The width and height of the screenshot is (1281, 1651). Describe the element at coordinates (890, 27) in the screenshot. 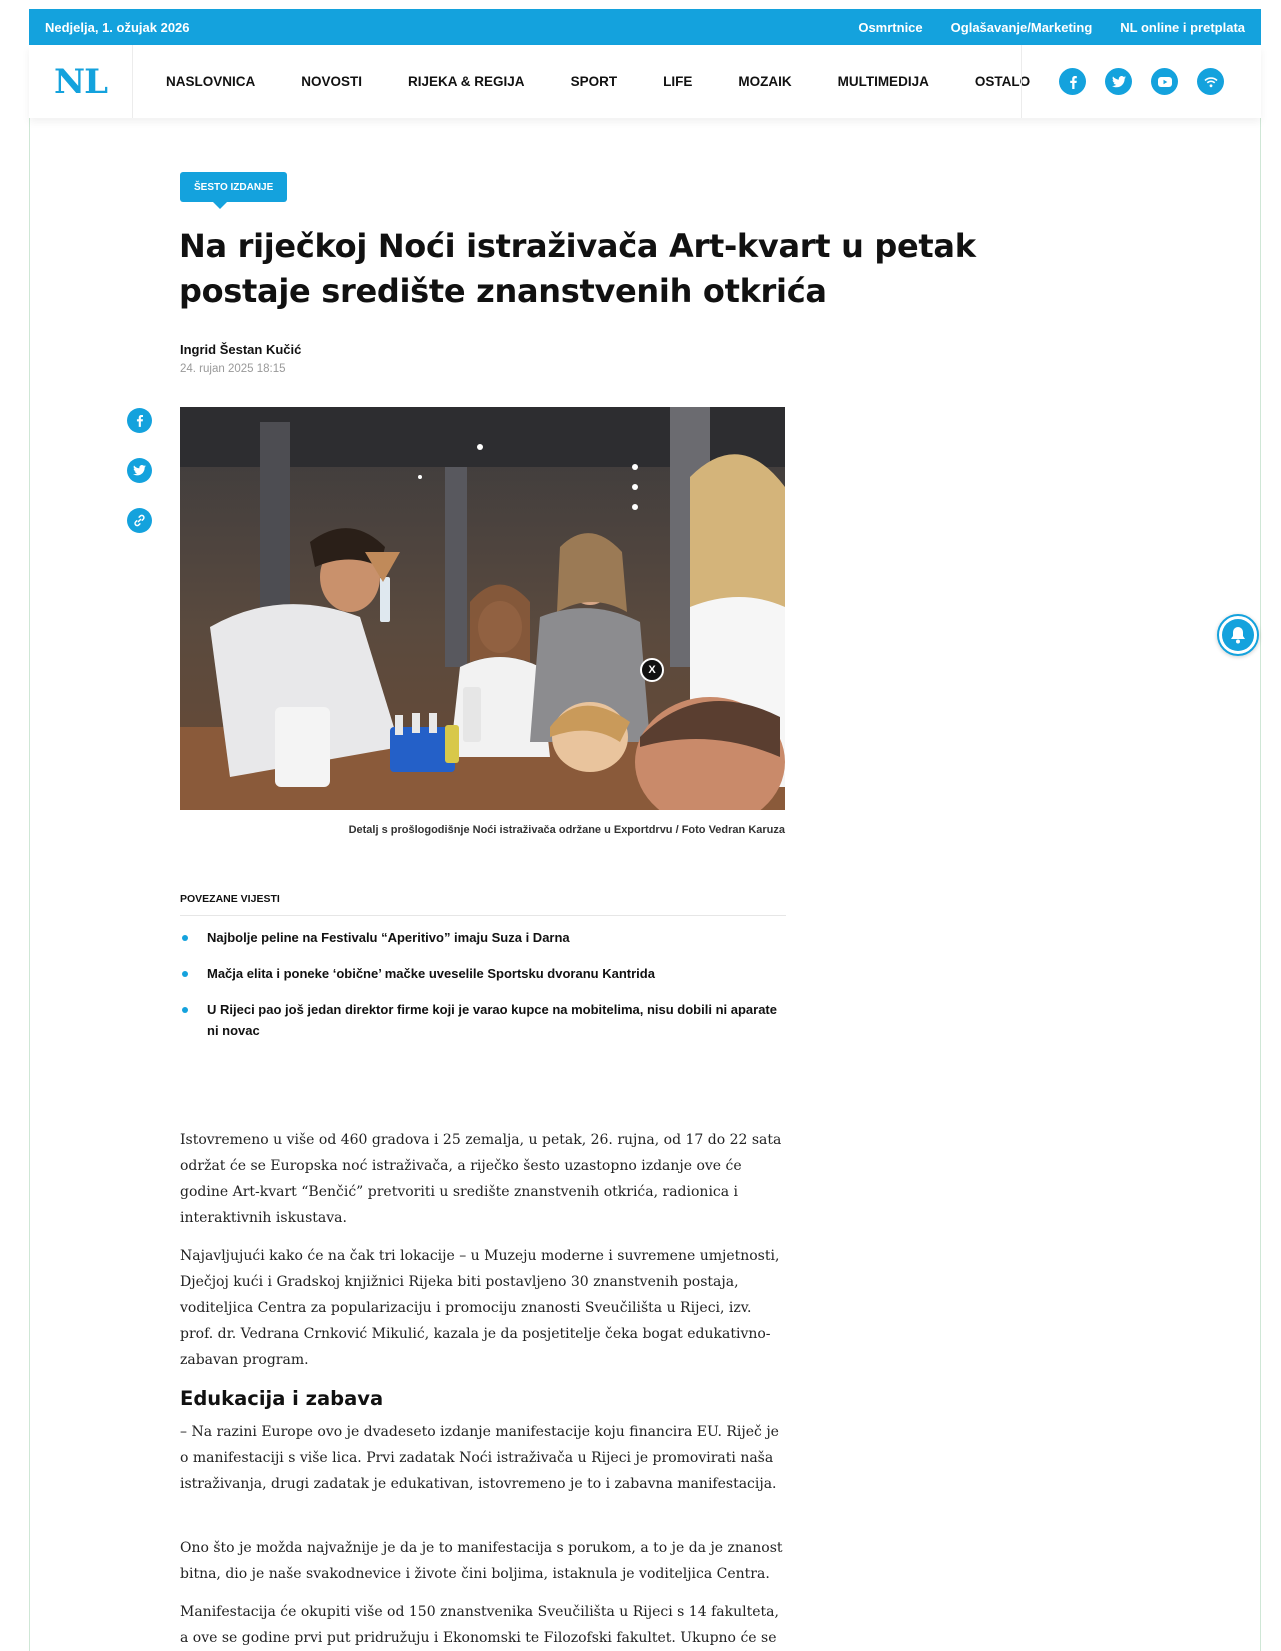

I see `link-osmrtnice: Osmrtnice` at that location.